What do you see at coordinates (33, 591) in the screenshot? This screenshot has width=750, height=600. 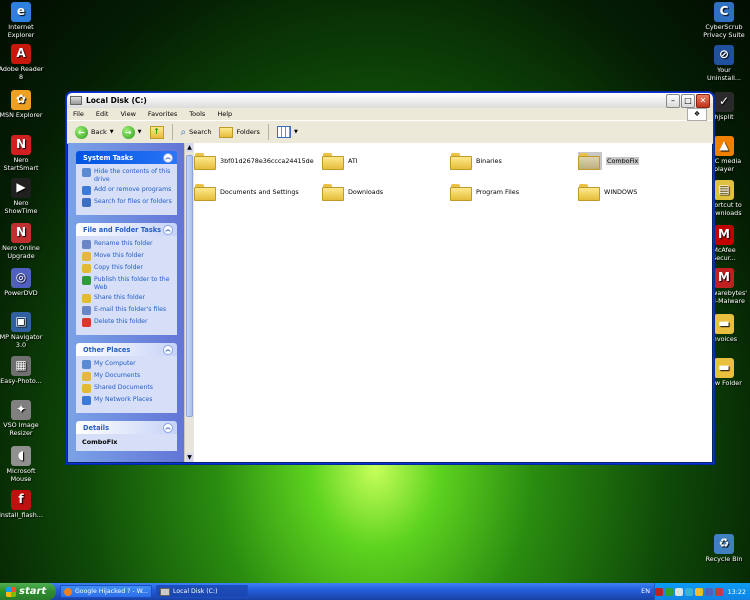 I see `start-label: start` at bounding box center [33, 591].